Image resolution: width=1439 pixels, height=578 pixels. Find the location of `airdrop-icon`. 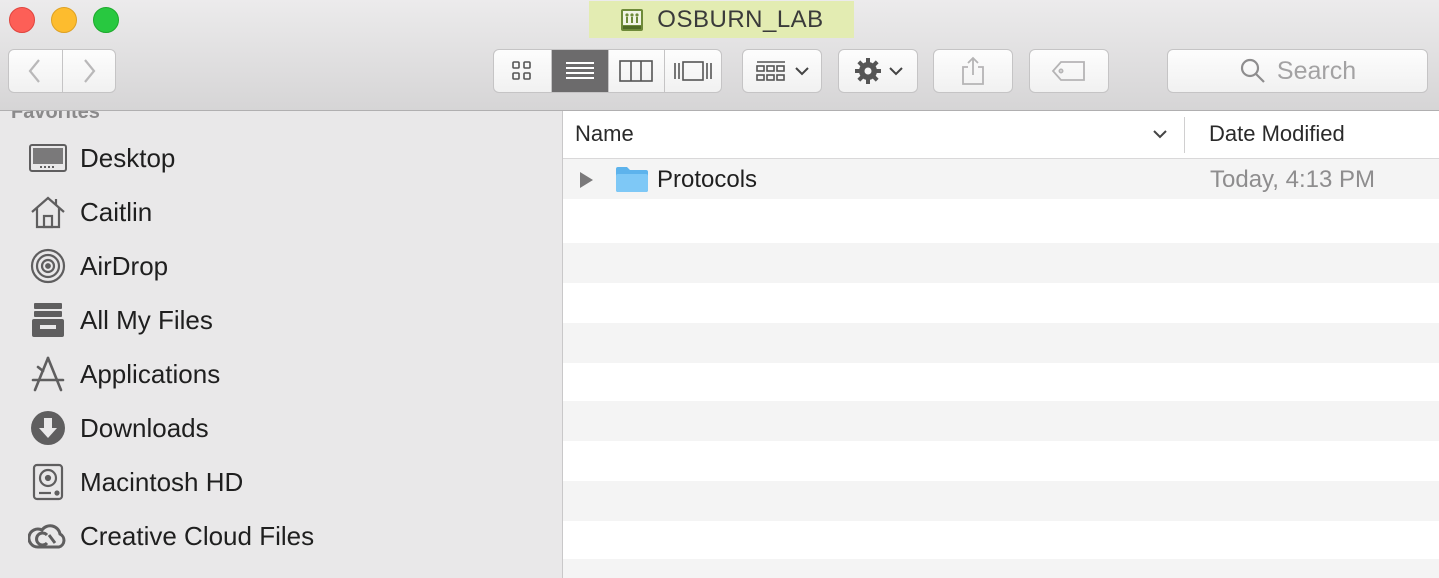

airdrop-icon is located at coordinates (48, 266).